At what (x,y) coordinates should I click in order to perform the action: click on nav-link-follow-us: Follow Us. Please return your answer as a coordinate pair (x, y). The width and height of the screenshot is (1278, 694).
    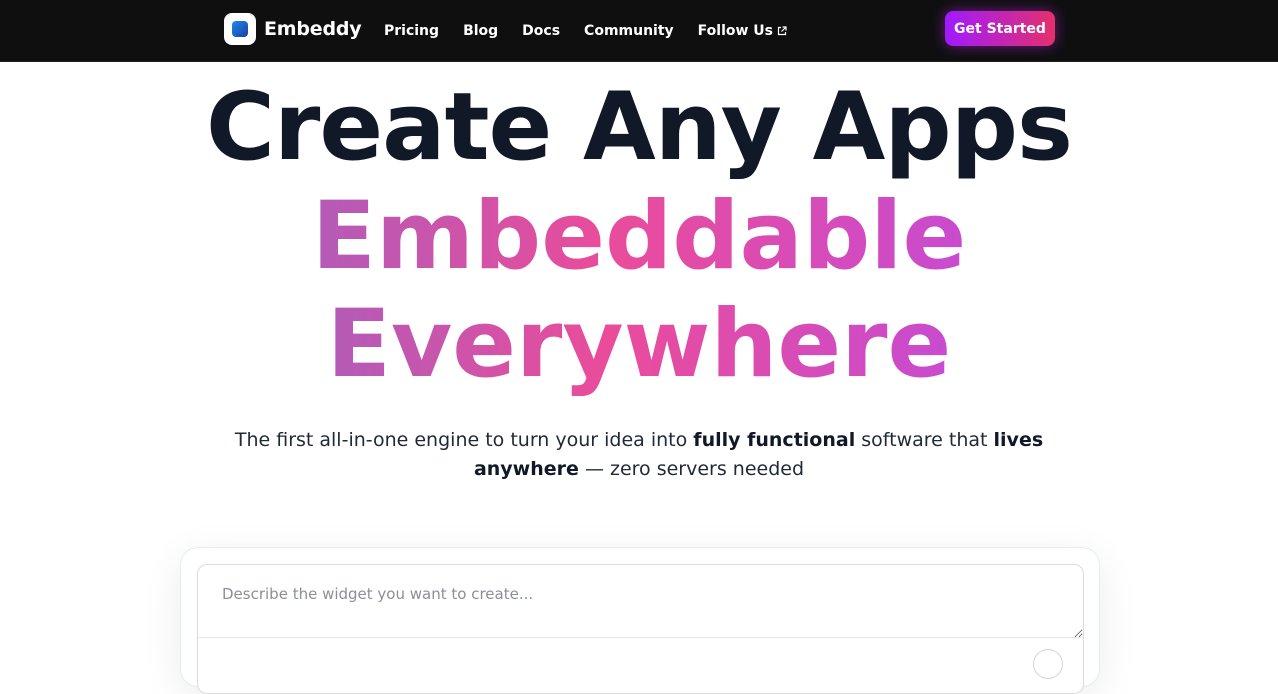
    Looking at the image, I should click on (742, 31).